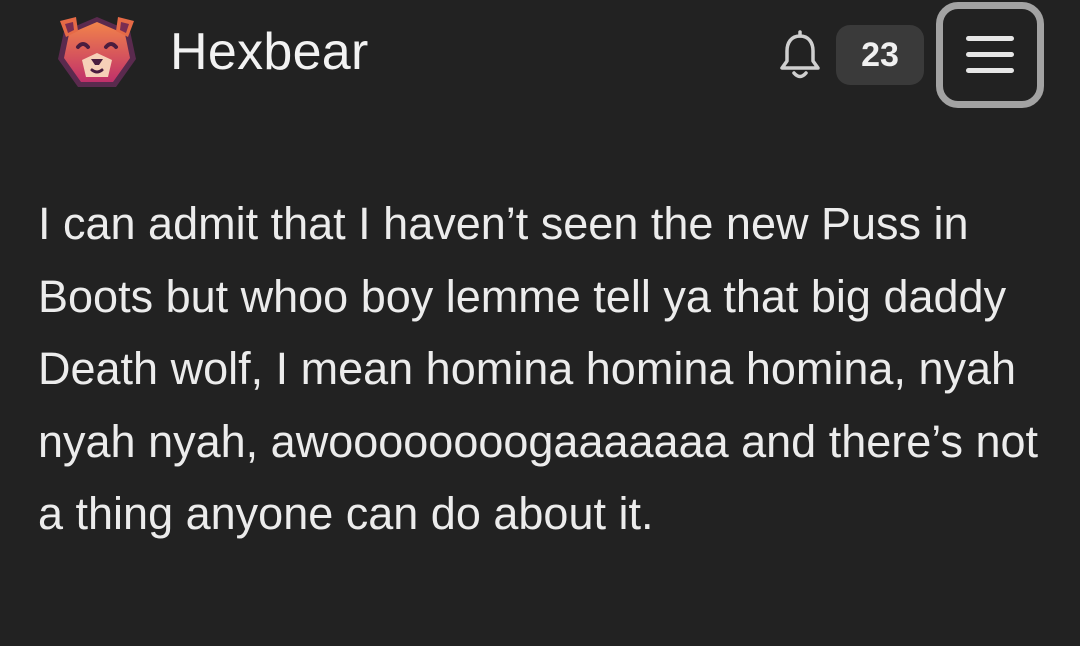 This screenshot has height=646, width=1080. Describe the element at coordinates (880, 55) in the screenshot. I see `notification-count-badge: 23` at that location.